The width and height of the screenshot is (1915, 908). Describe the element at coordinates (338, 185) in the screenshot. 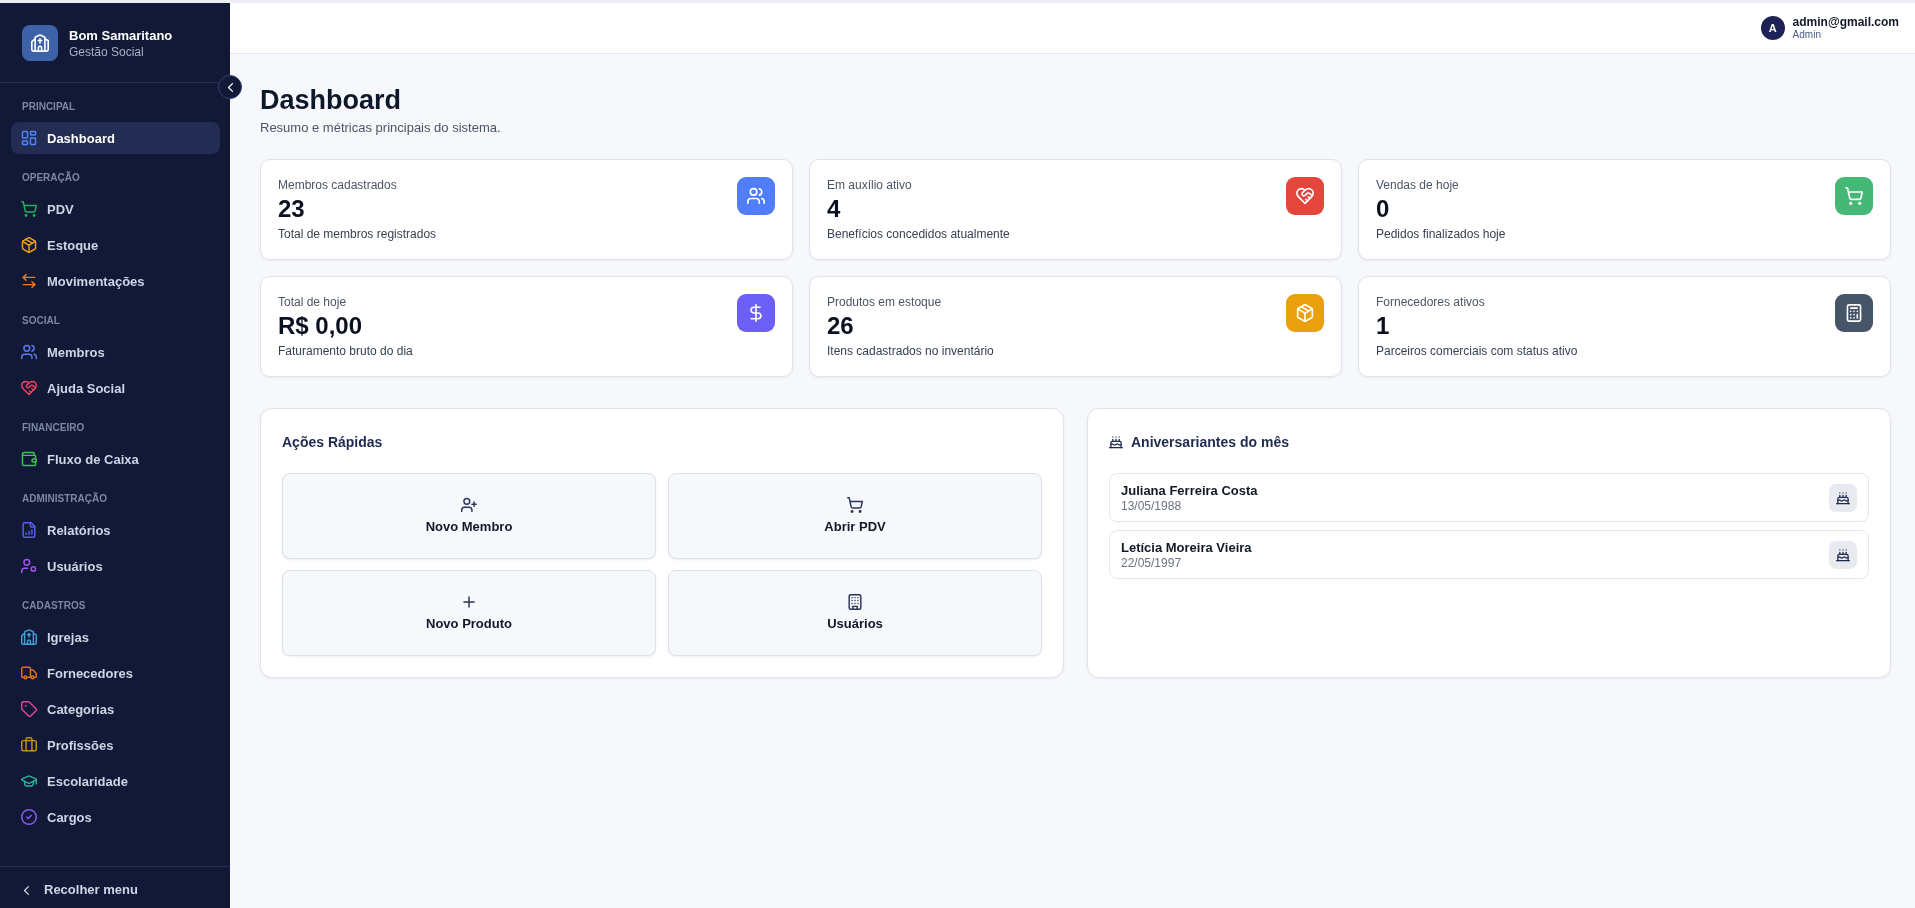

I see `stat-label: Membros cadastrados` at that location.